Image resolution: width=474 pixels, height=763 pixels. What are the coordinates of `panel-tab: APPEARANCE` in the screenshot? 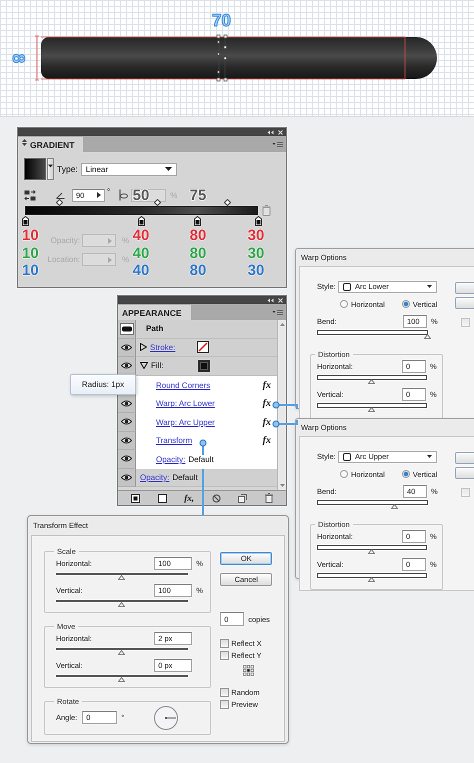 It's located at (154, 312).